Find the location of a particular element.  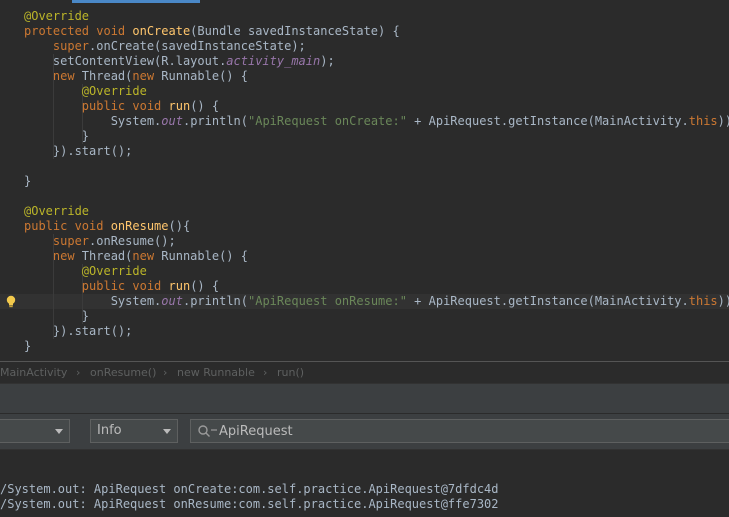

breadcrumb-item-mainactivity: MainActivity is located at coordinates (33, 372).